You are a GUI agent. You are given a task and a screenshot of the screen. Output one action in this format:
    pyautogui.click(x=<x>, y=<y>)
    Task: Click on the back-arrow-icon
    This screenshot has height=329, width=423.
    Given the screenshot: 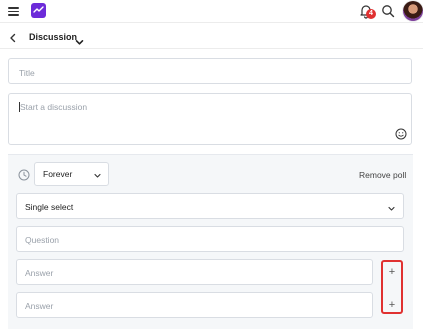 What is the action you would take?
    pyautogui.click(x=13, y=37)
    